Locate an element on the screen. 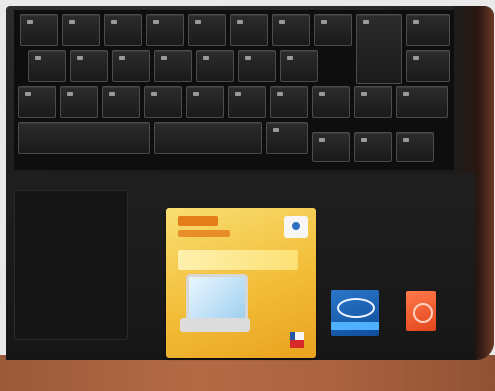 The height and width of the screenshot is (391, 495). wooden-table-edge is located at coordinates (247, 373).